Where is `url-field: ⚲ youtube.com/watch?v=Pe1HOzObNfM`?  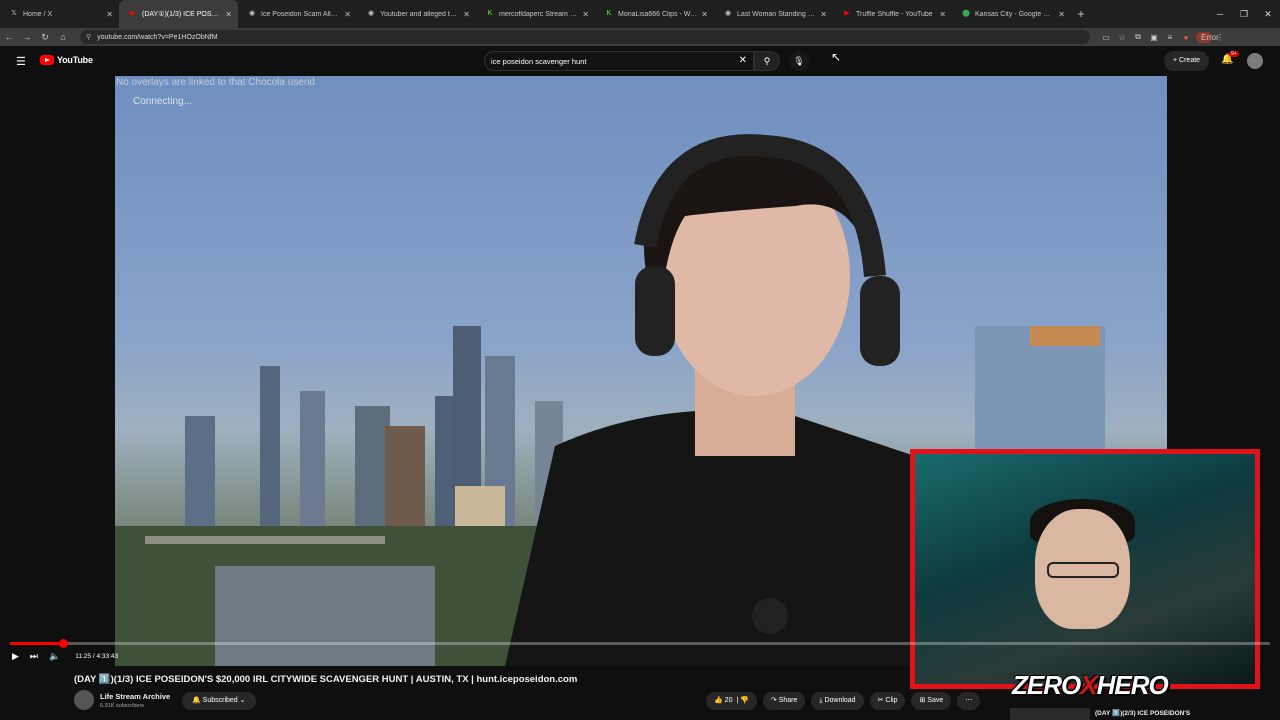
url-field: ⚲ youtube.com/watch?v=Pe1HOzObNfM is located at coordinates (585, 37).